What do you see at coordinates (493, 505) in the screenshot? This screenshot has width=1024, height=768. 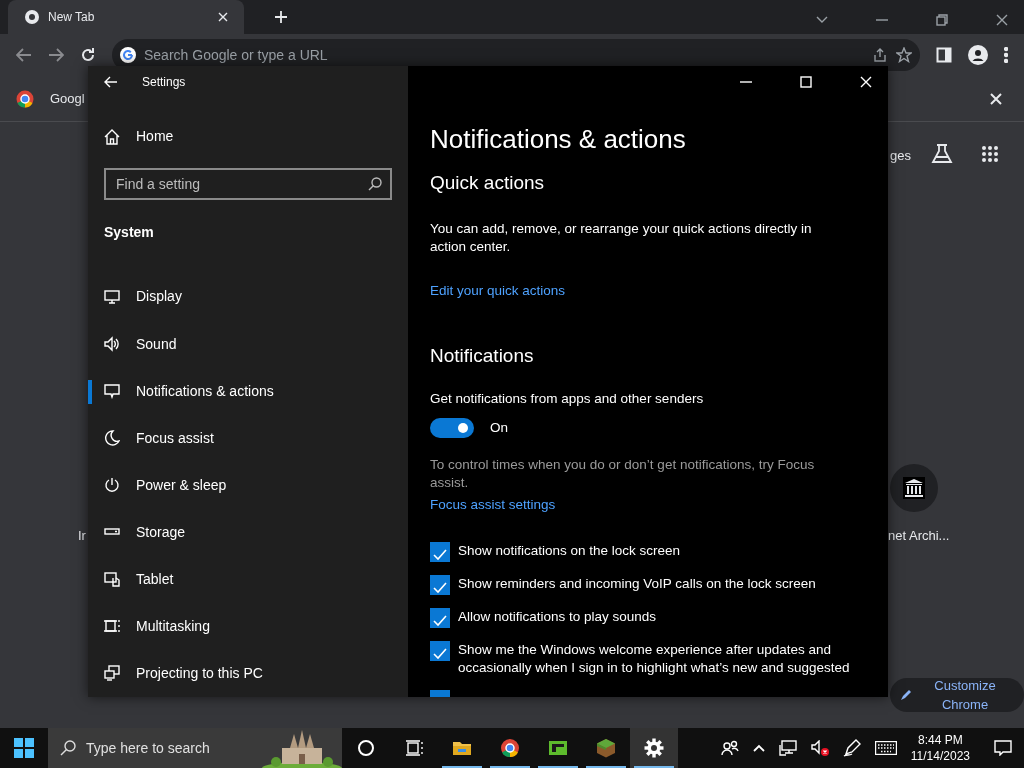 I see `focus-assist-link: Focus assist settings` at bounding box center [493, 505].